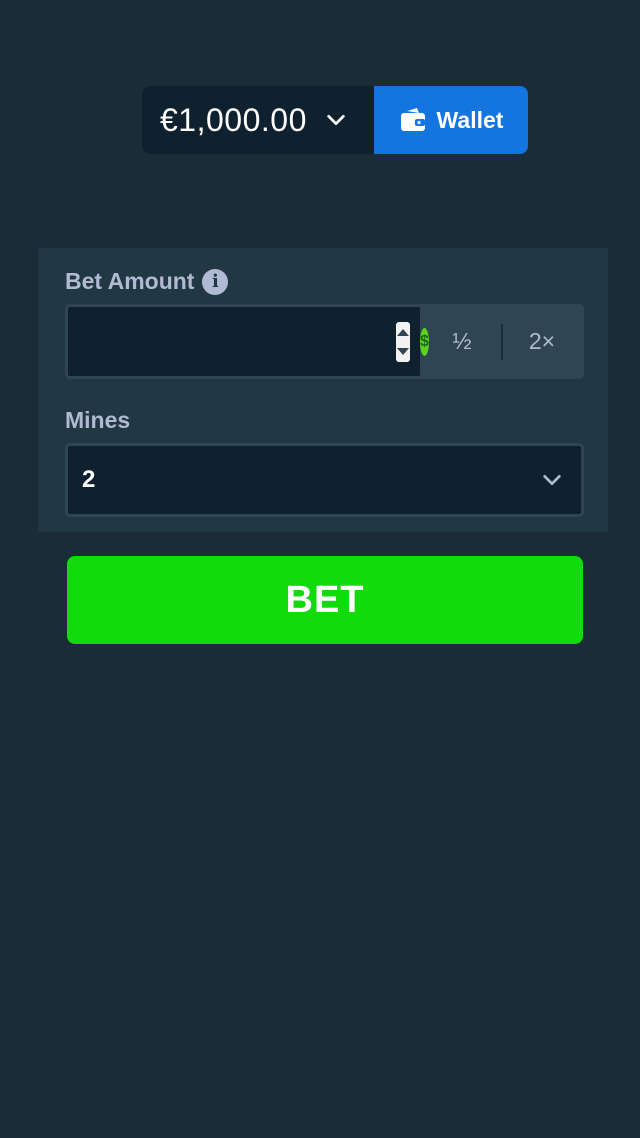  I want to click on stepper-down-icon, so click(403, 352).